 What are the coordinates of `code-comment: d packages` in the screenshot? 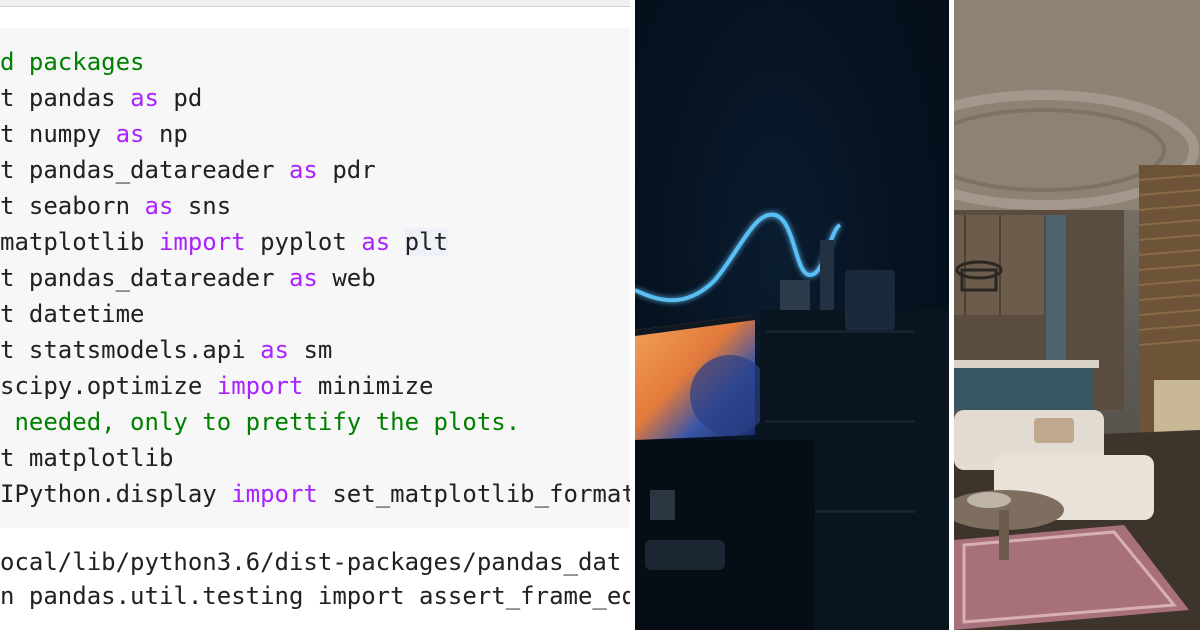 It's located at (72, 62).